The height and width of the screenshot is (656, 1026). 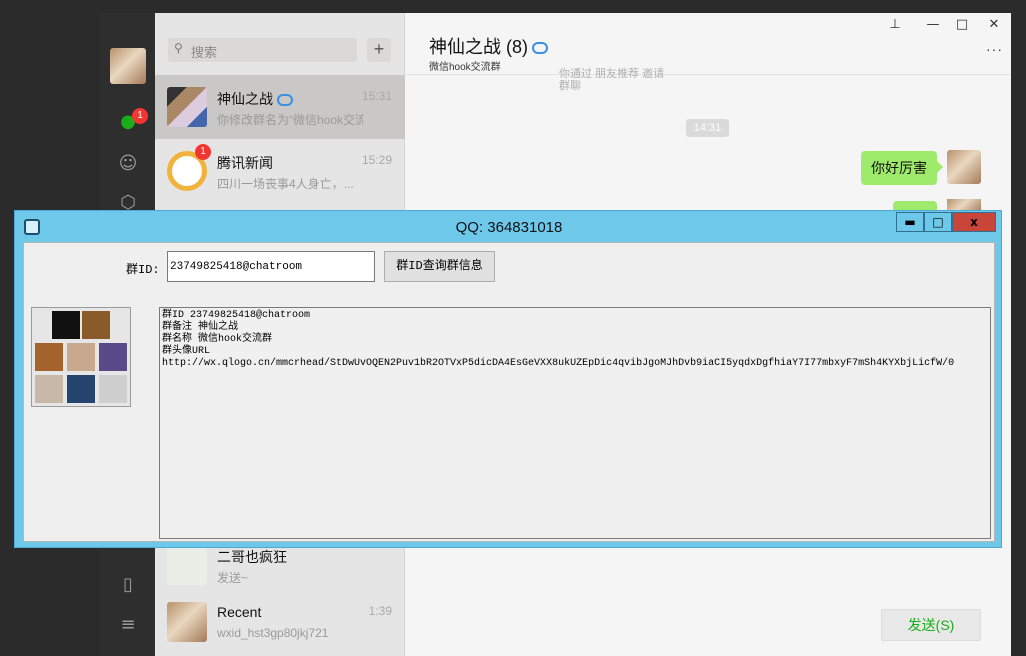 What do you see at coordinates (143, 270) in the screenshot?
I see `group-id-label: 群ID:` at bounding box center [143, 270].